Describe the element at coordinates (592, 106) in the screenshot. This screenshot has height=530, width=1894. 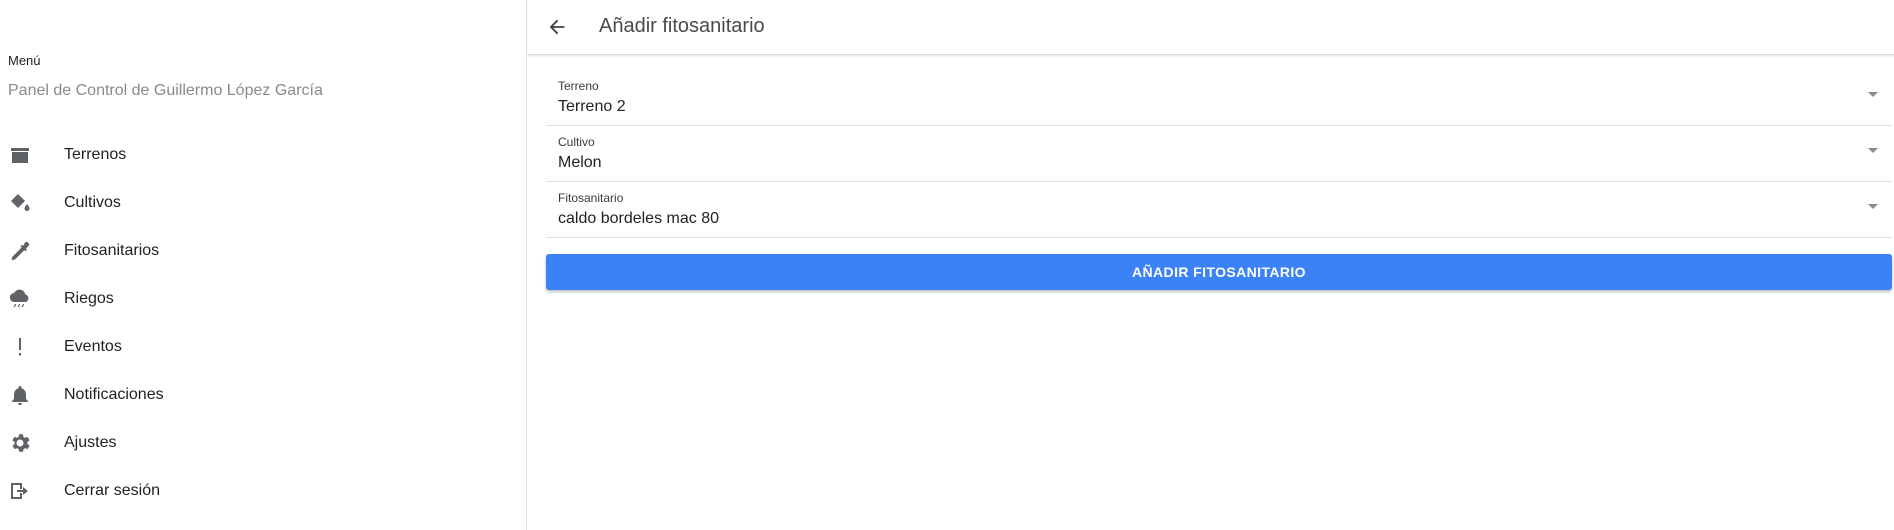
I see `terreno-value: Terreno 2` at that location.